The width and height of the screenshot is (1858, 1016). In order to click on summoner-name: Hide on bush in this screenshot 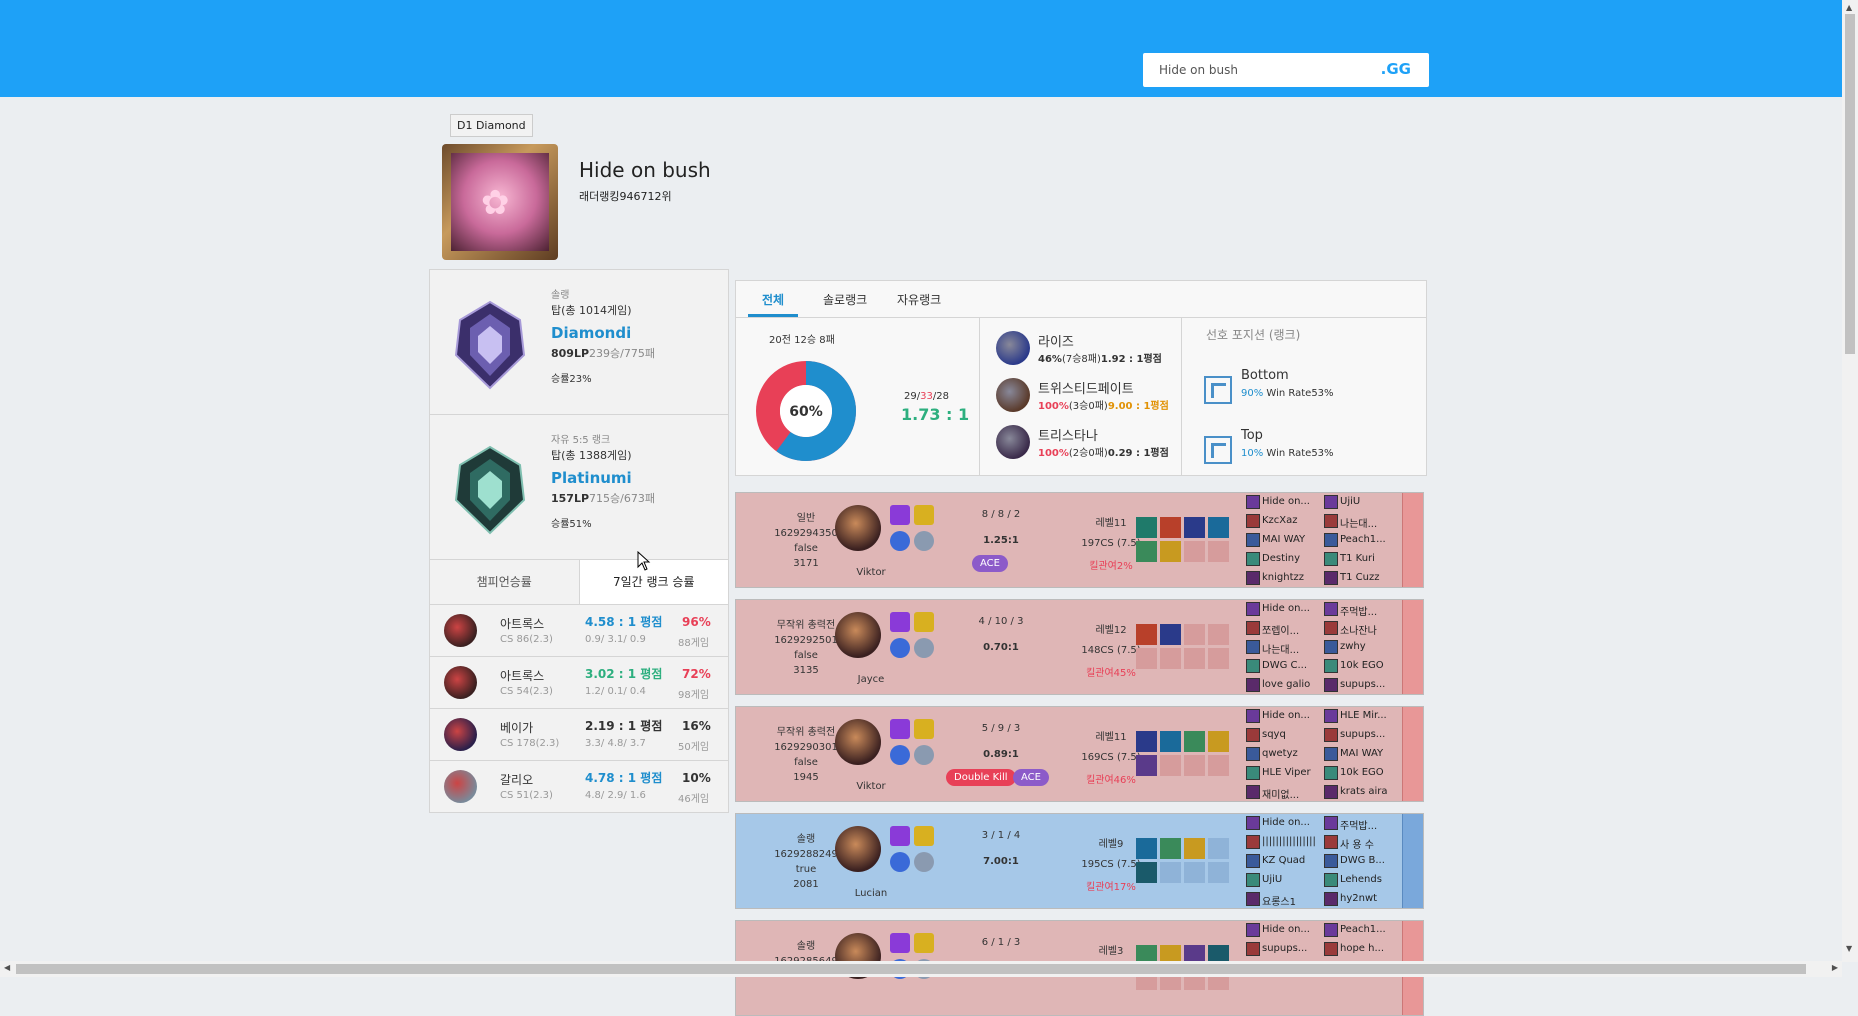, I will do `click(645, 170)`.